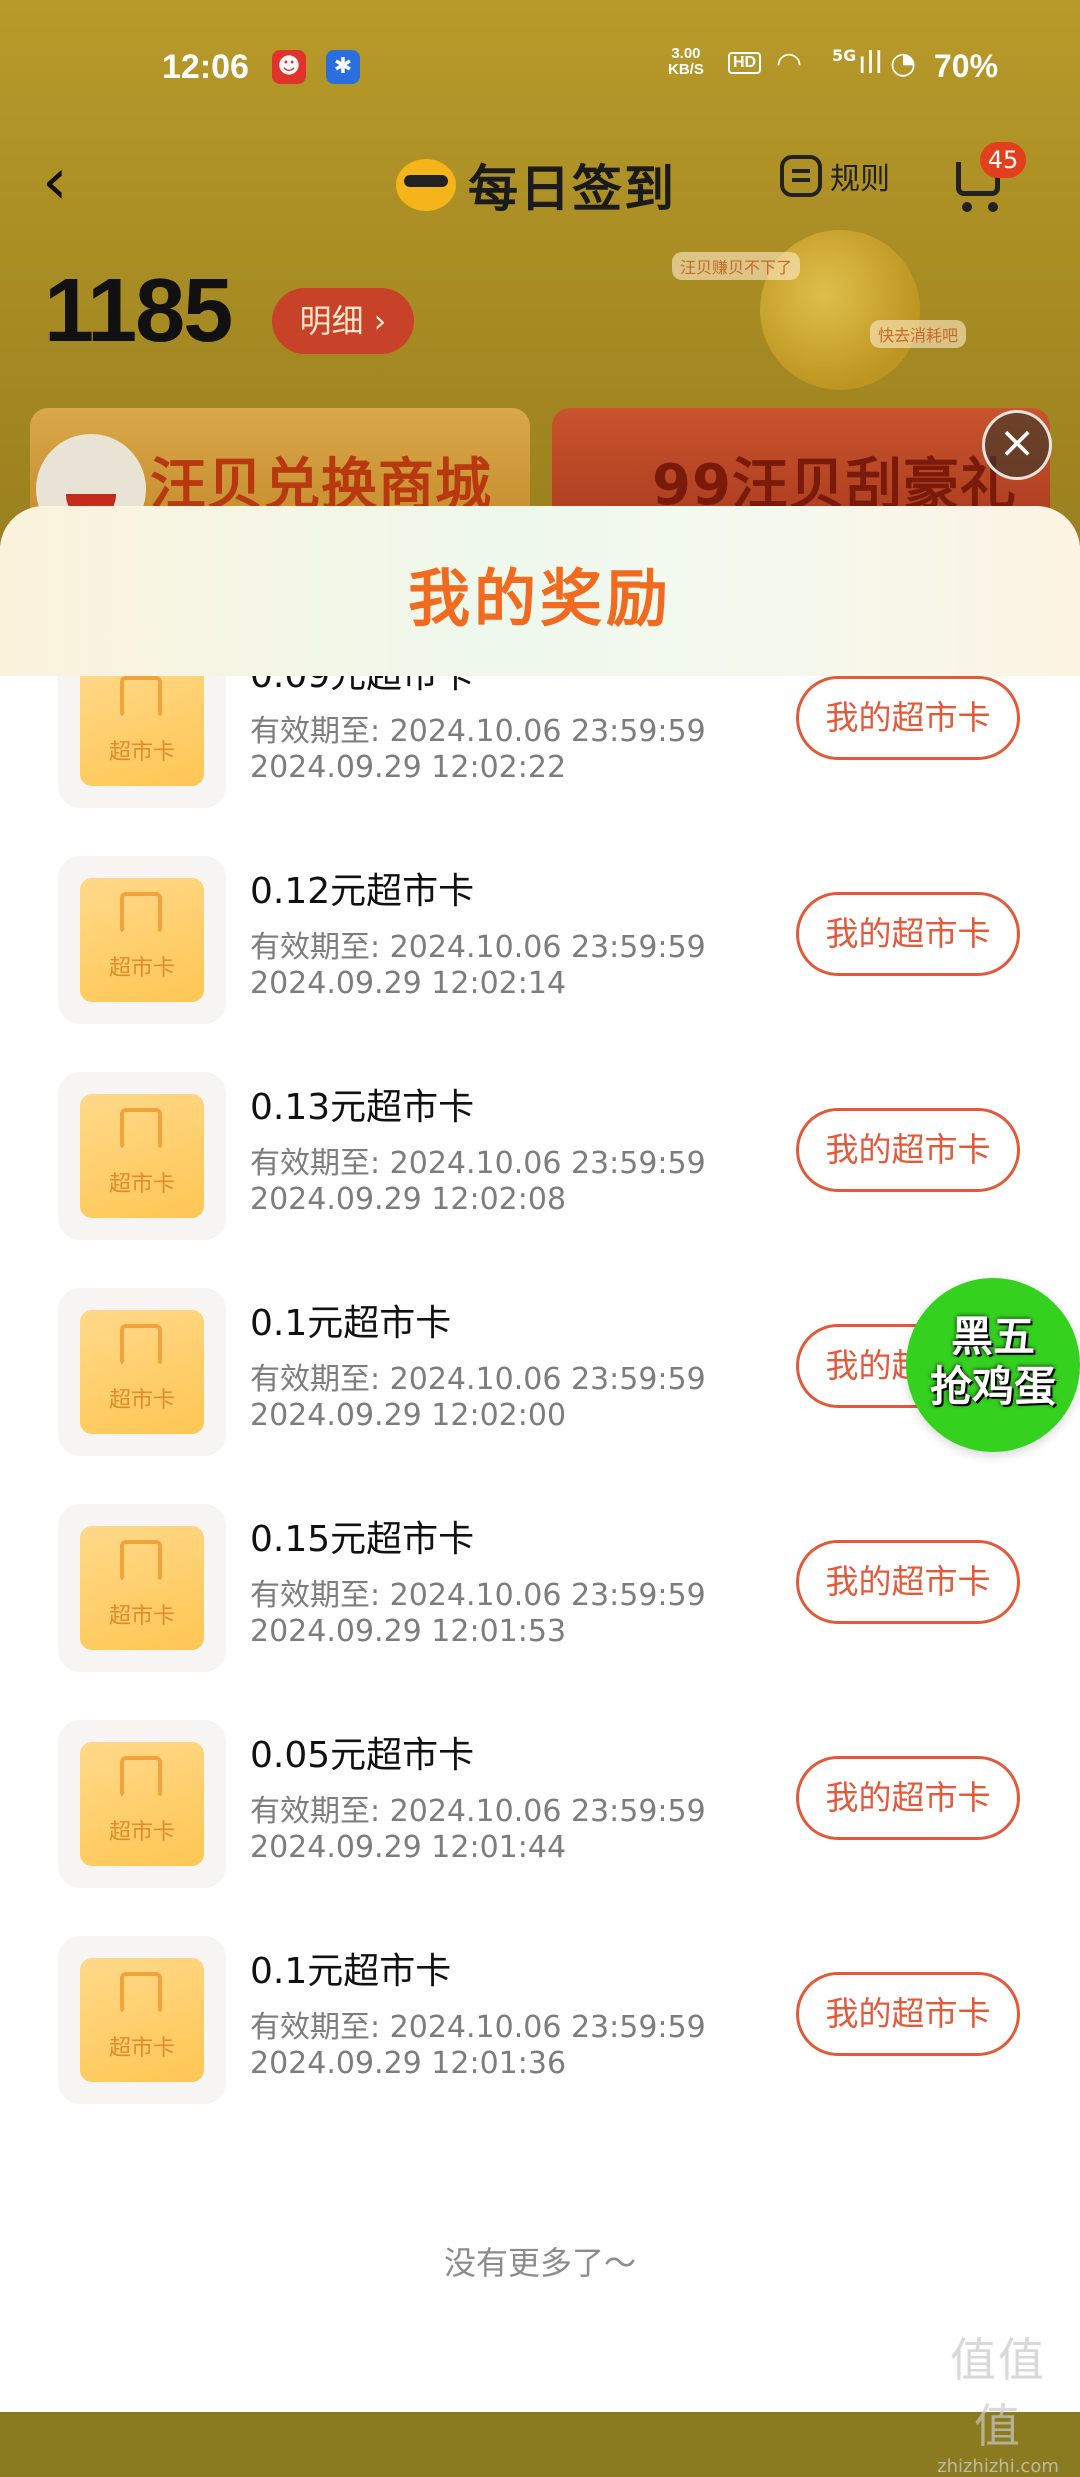 This screenshot has height=2477, width=1080. Describe the element at coordinates (998, 2393) in the screenshot. I see `watermark-logo: 值值值` at that location.